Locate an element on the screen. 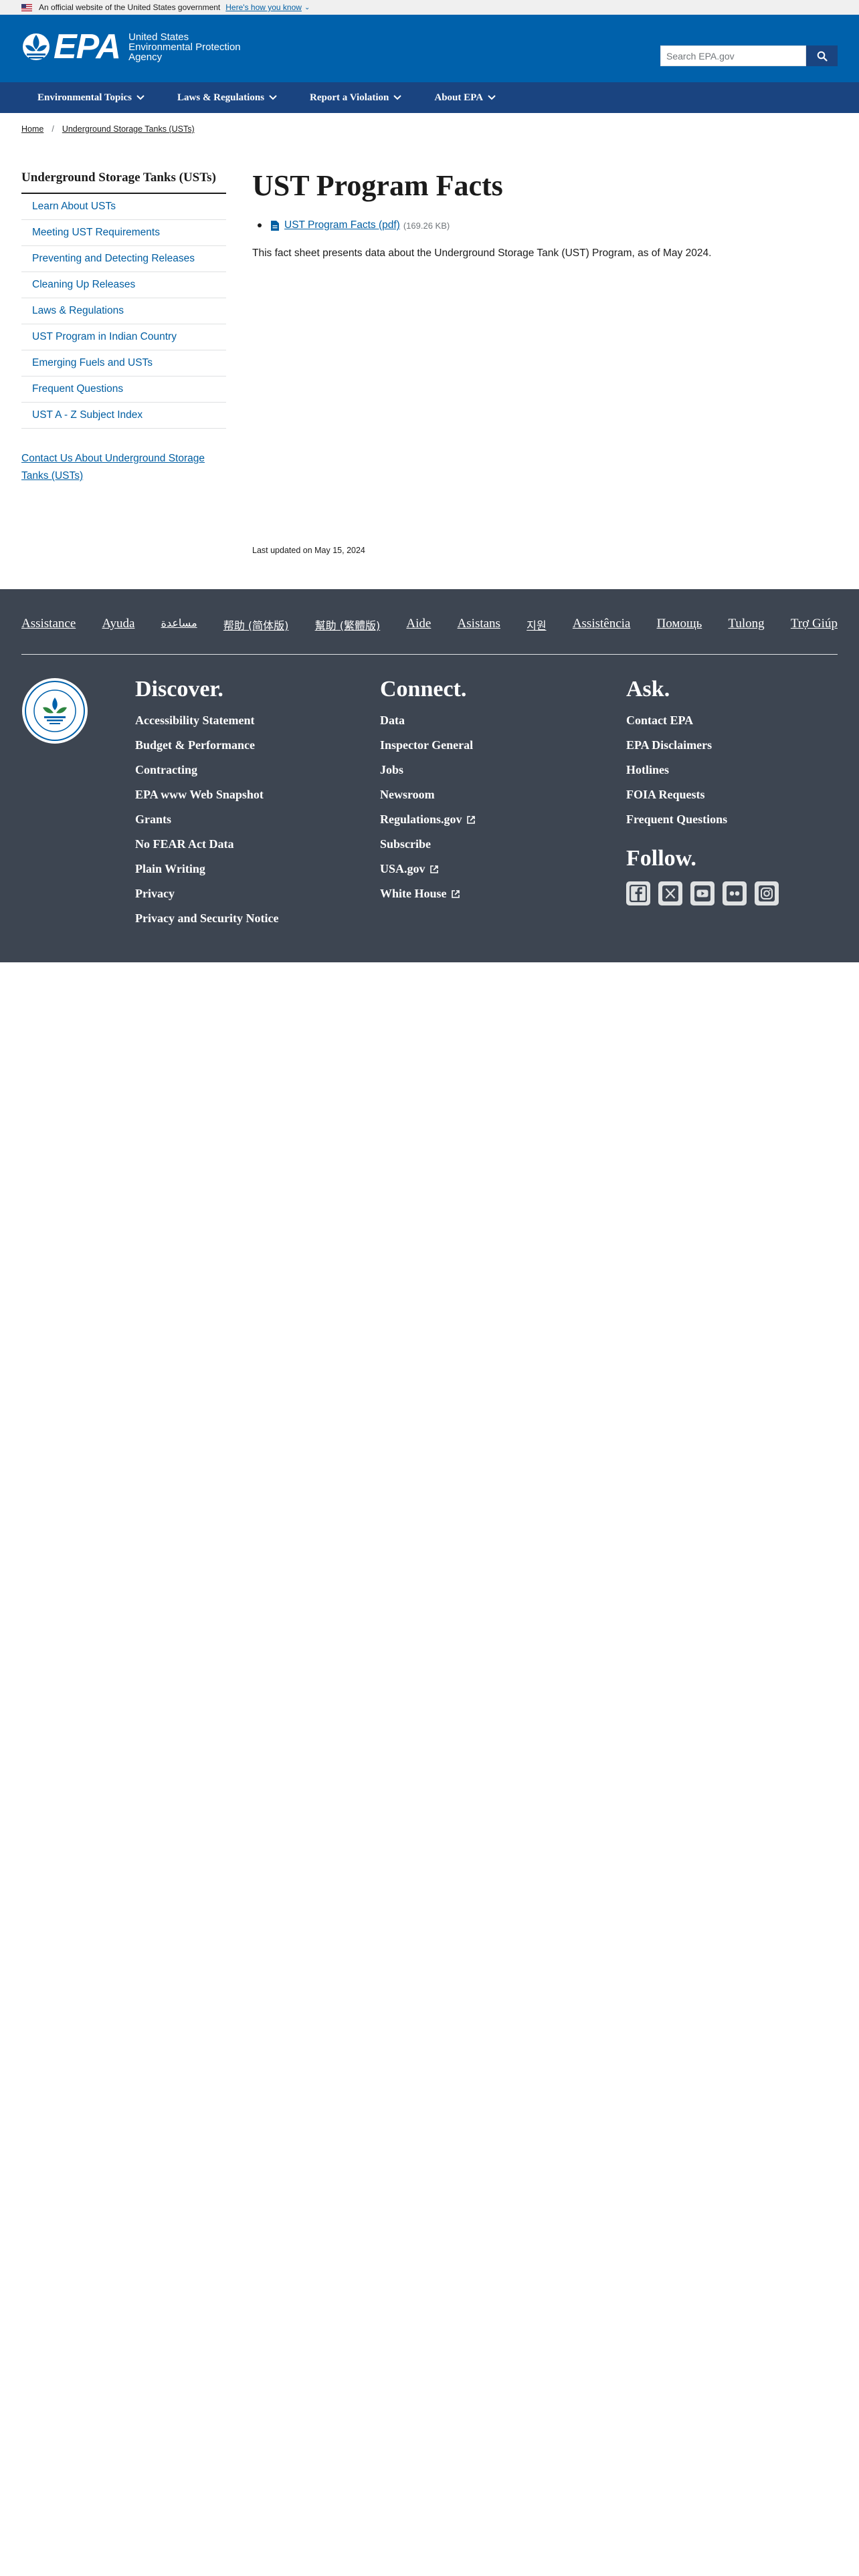 The width and height of the screenshot is (859, 2576). sidebar-item-emerging-fuels: Emerging Fuels and USTs is located at coordinates (124, 363).